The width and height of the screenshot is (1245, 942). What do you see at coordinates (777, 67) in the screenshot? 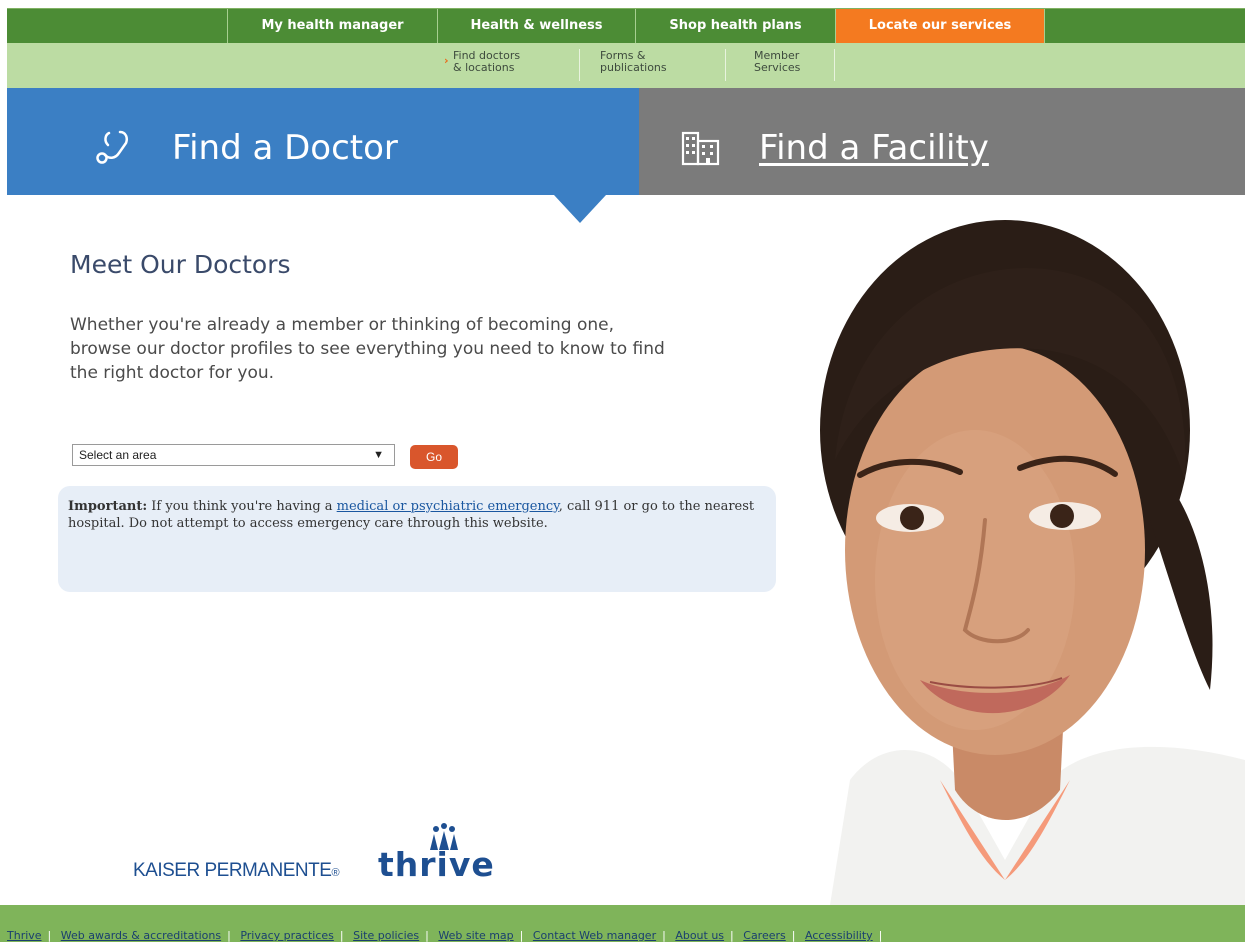
I see `subnav-member-line2: Services` at bounding box center [777, 67].